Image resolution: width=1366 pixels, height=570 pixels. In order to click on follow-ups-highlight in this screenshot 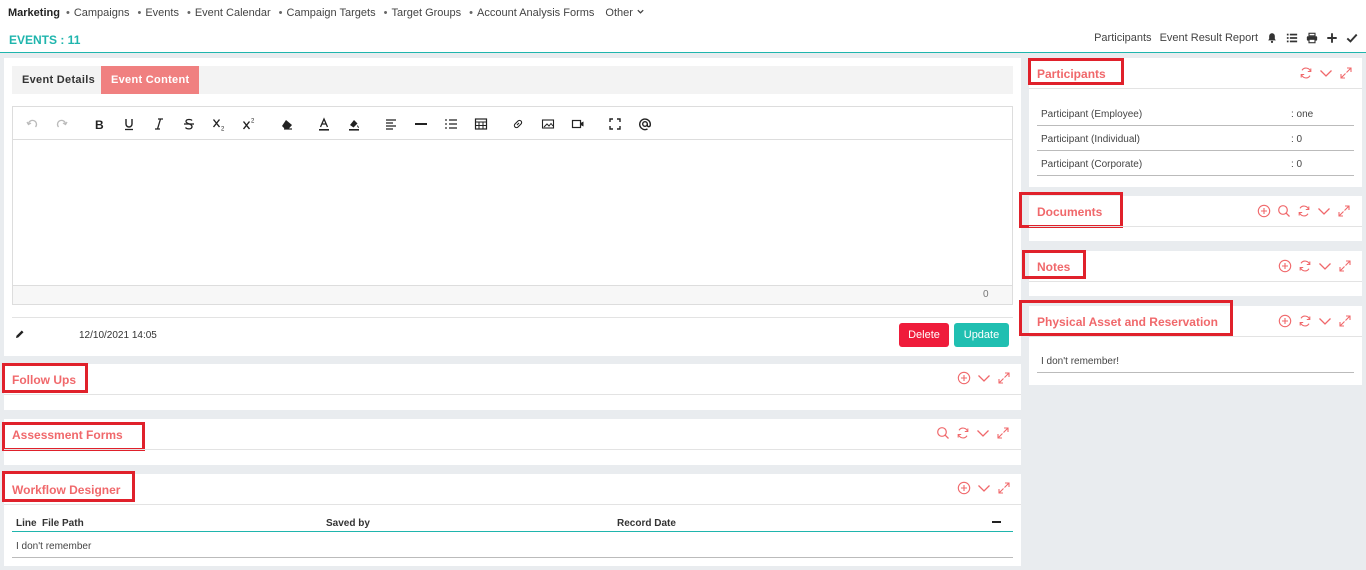, I will do `click(45, 378)`.